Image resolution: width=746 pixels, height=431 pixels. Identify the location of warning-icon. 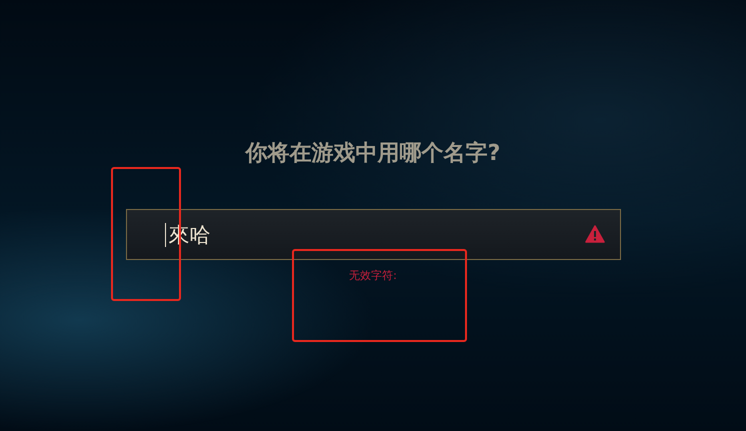
(594, 234).